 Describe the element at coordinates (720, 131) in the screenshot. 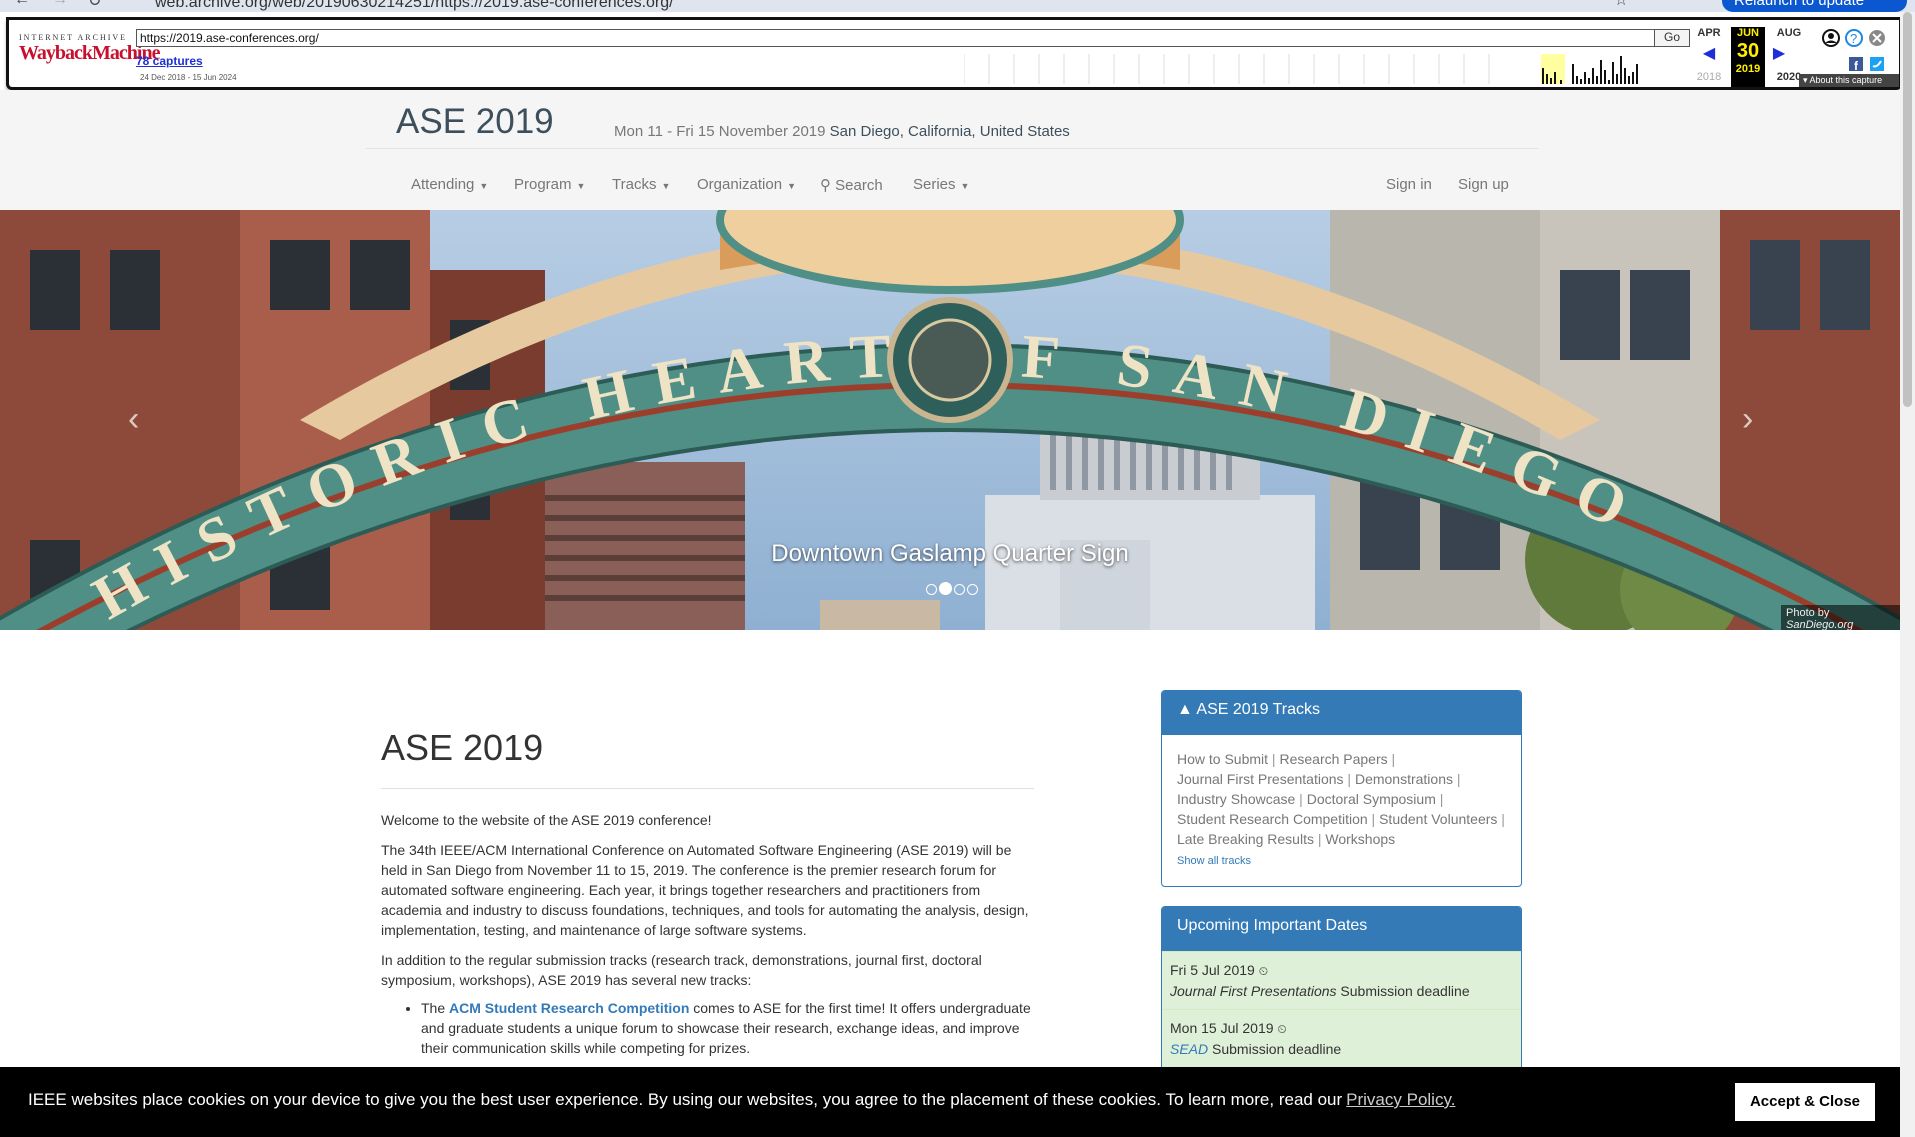

I see `conference-date-range: Mon 11 - Fri 15 November 2019` at that location.